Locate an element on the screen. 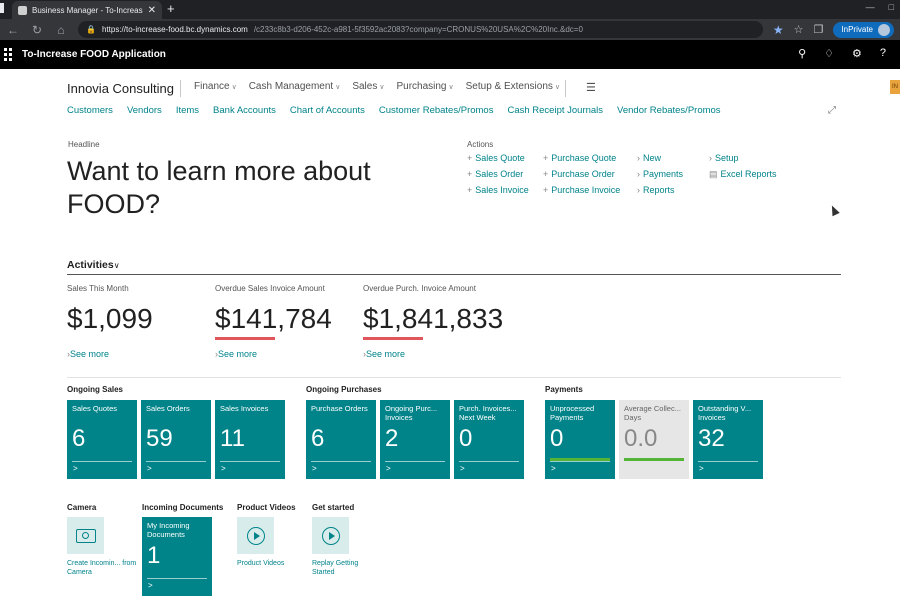  get-started-caption: Replay Getting Started is located at coordinates (337, 568).